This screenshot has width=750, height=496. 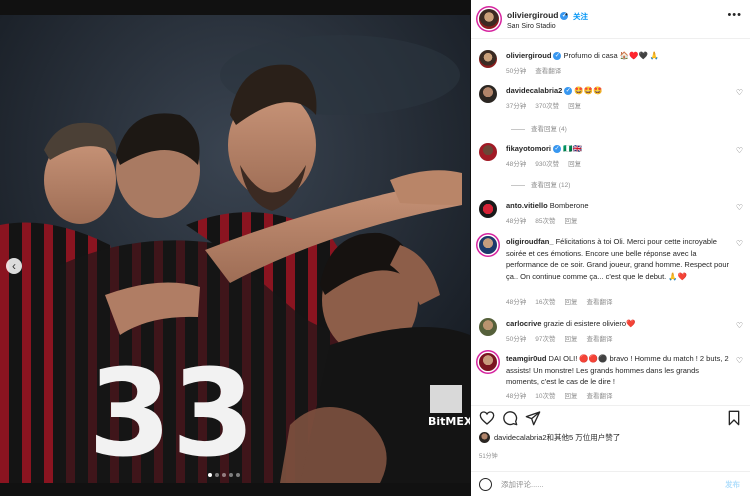 What do you see at coordinates (531, 26) in the screenshot?
I see `location-link: San Siro Stadio` at bounding box center [531, 26].